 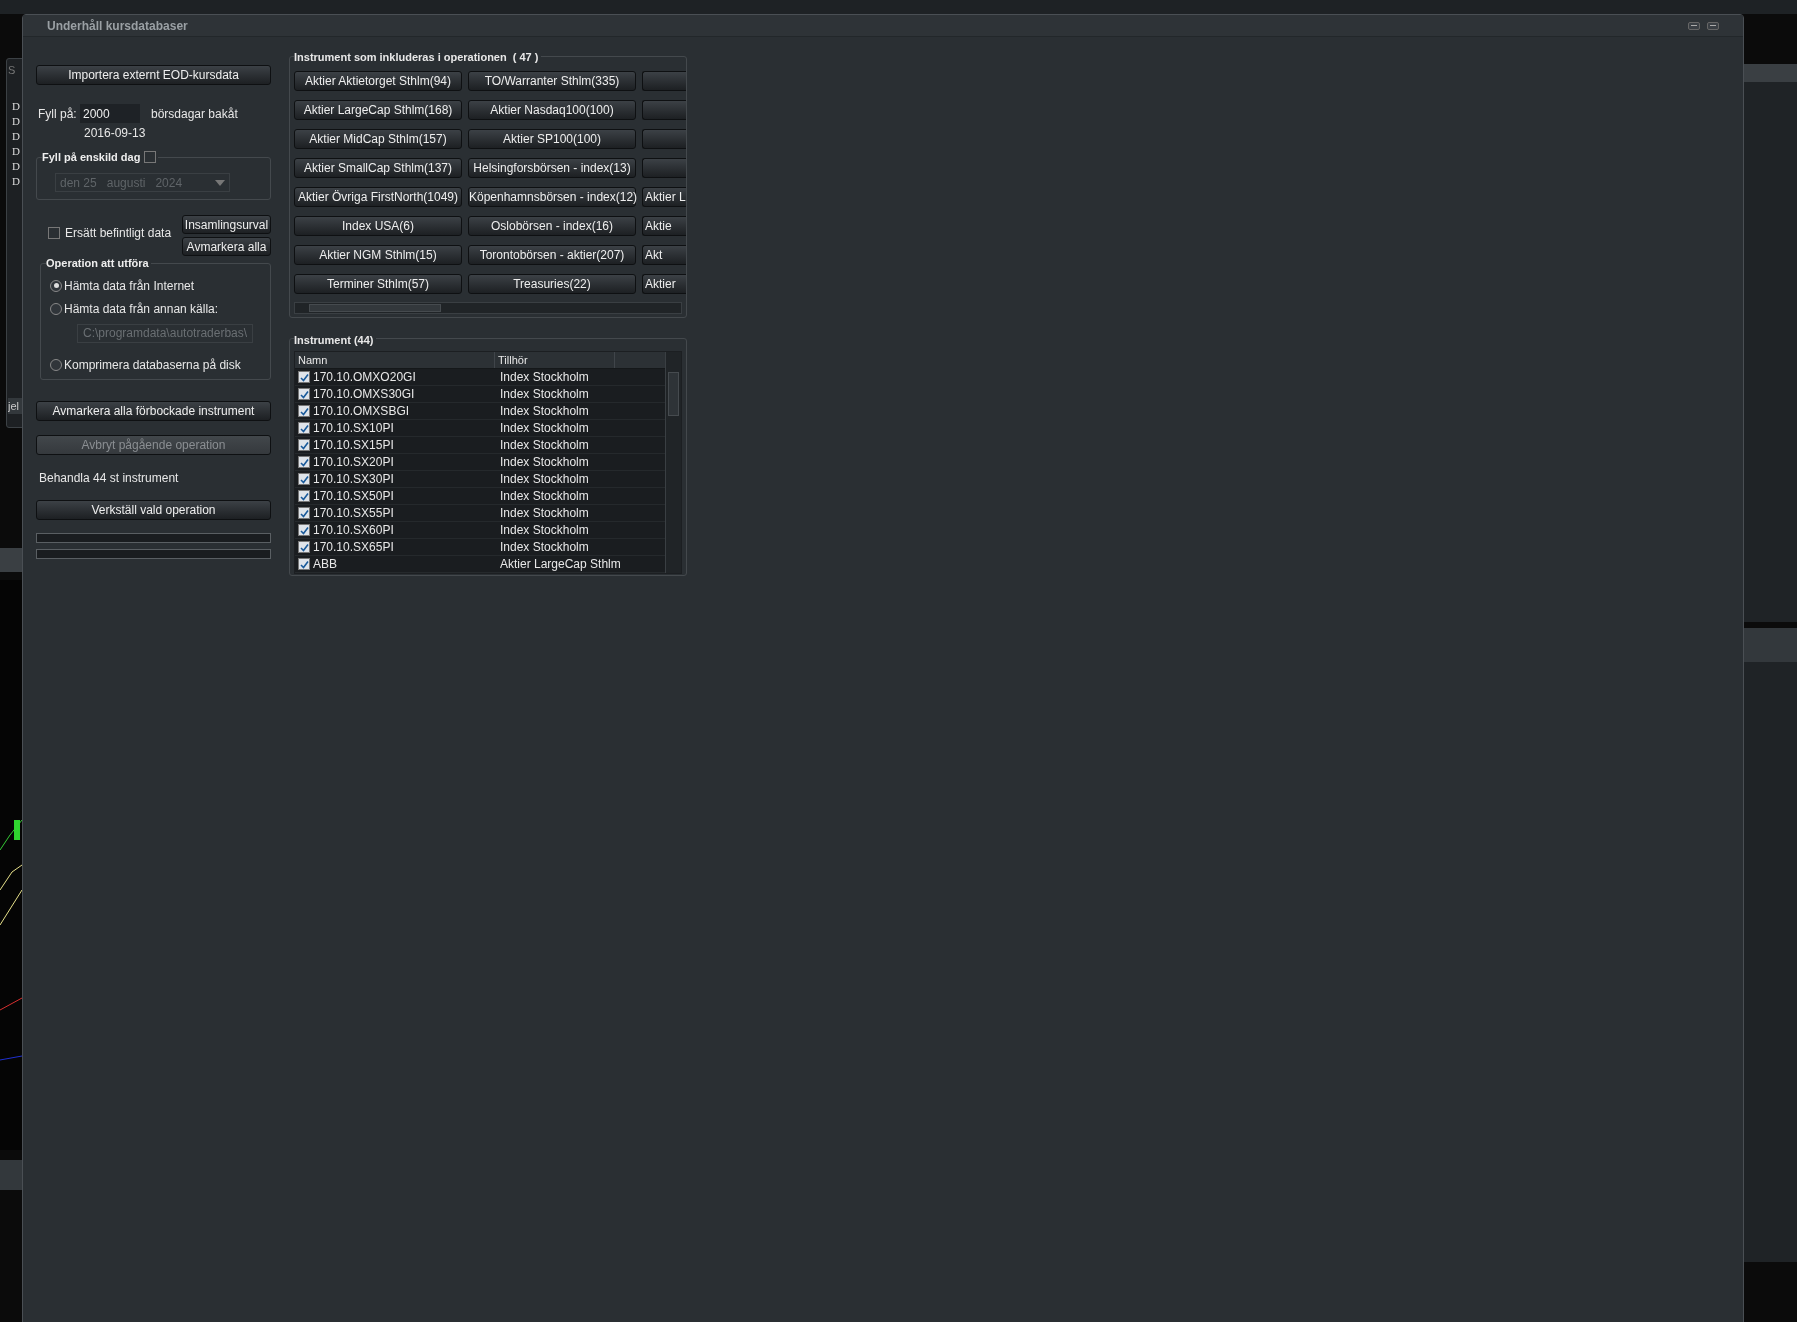 What do you see at coordinates (664, 284) in the screenshot?
I see `group-button: Aktier` at bounding box center [664, 284].